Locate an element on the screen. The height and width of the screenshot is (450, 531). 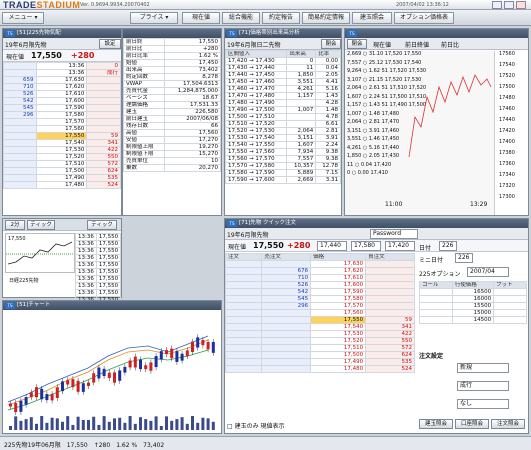
volume-row: 17,490 → 17,500 1,007 1.48 is located at coordinates (282, 110).